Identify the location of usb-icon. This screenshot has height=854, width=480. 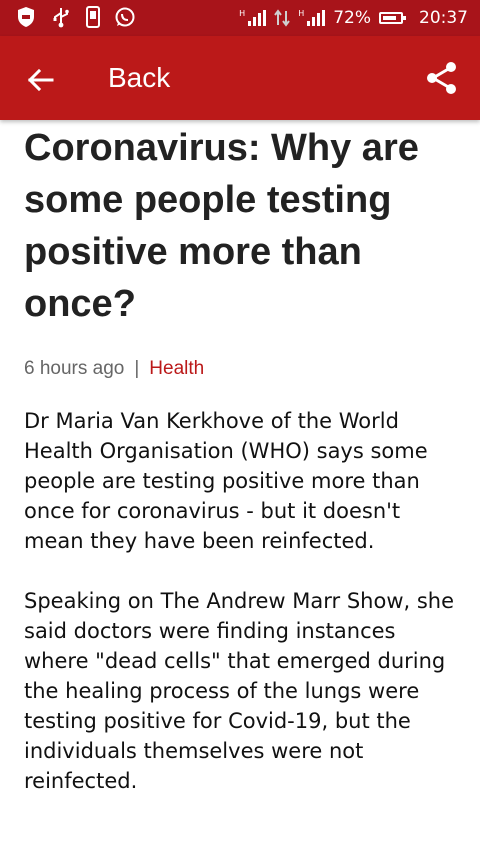
(61, 18).